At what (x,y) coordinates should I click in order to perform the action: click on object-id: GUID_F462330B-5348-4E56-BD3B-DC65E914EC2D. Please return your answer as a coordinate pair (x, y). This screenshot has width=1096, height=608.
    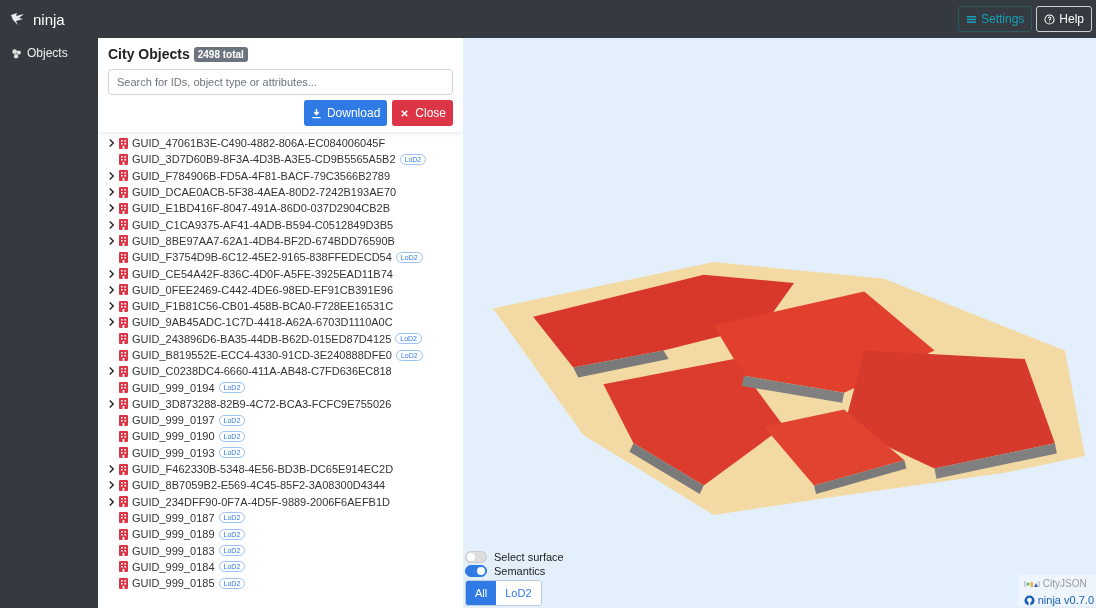
    Looking at the image, I should click on (263, 469).